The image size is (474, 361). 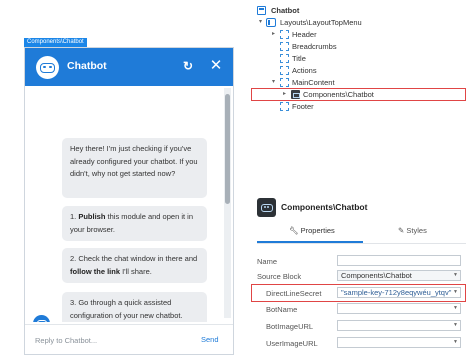 What do you see at coordinates (216, 66) in the screenshot?
I see `close-icon: ✕` at bounding box center [216, 66].